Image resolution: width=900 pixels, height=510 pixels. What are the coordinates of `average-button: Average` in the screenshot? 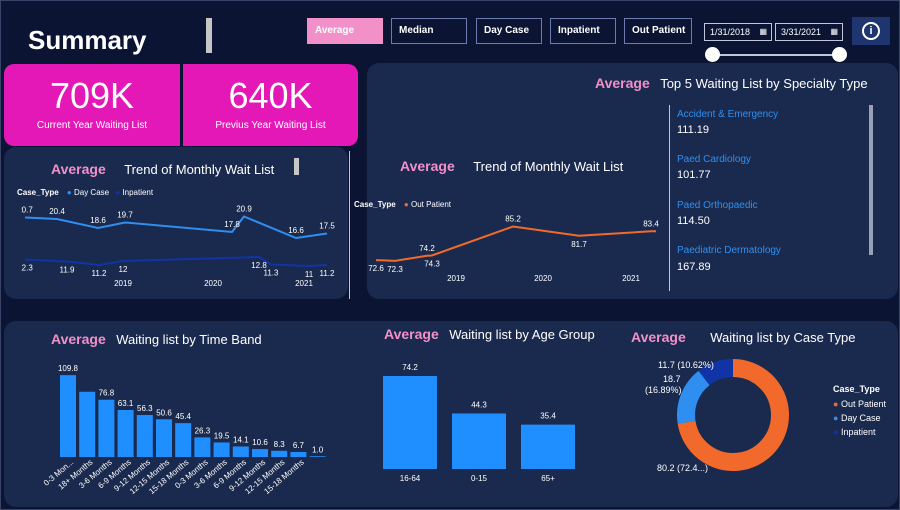 It's located at (345, 31).